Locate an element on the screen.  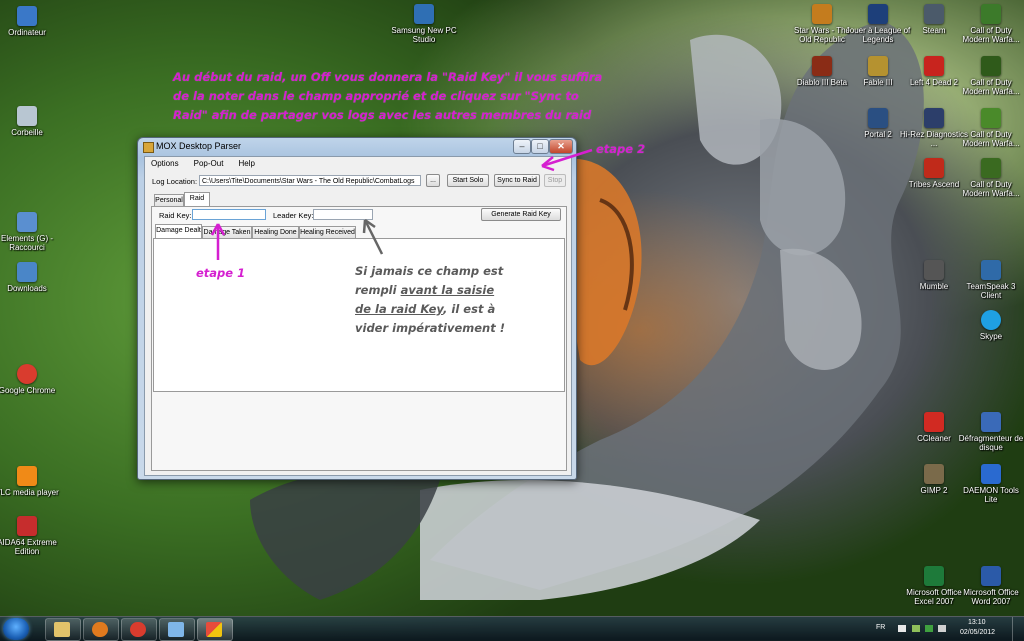
log-location-label: Log Location: is located at coordinates (175, 181).